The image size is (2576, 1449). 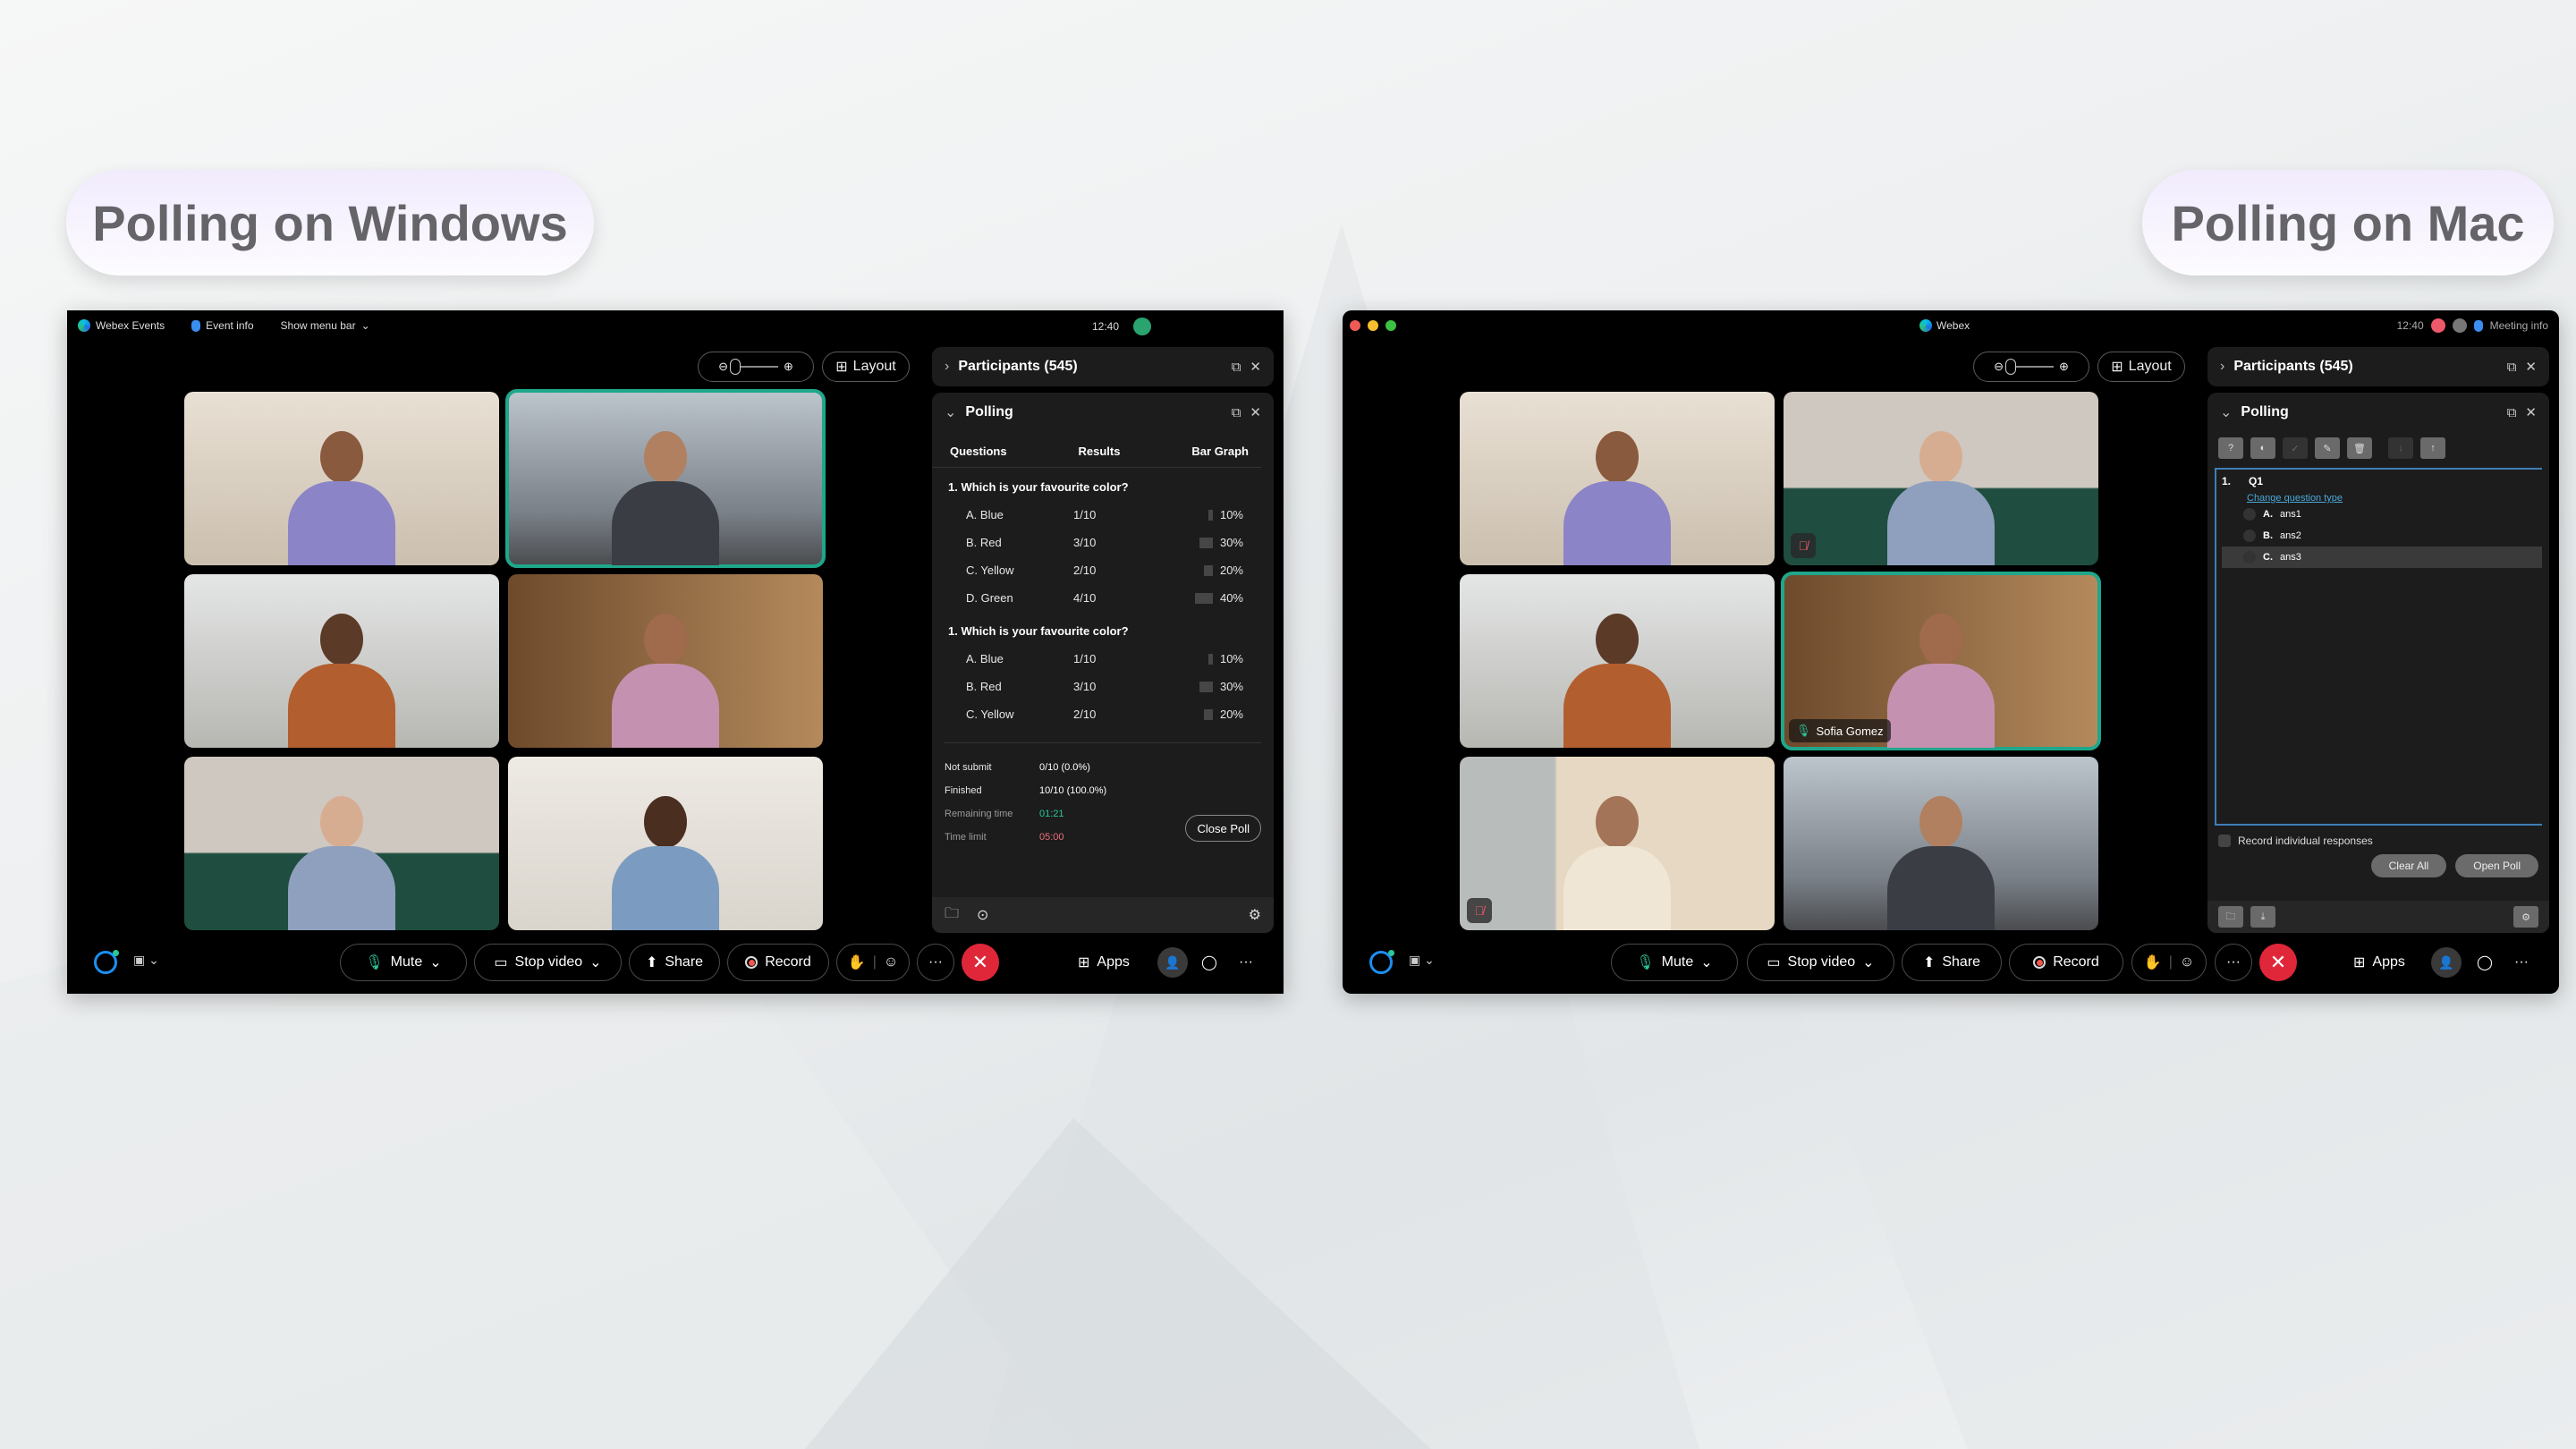 I want to click on more-options-button: ···, so click(x=2233, y=962).